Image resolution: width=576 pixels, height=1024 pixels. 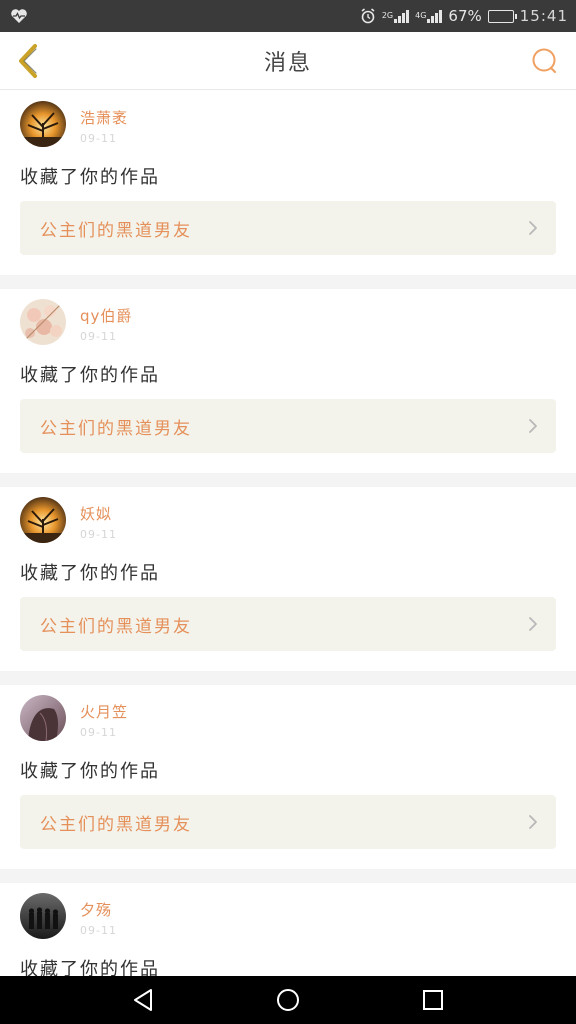 I want to click on header-bar: 消息, so click(x=288, y=61).